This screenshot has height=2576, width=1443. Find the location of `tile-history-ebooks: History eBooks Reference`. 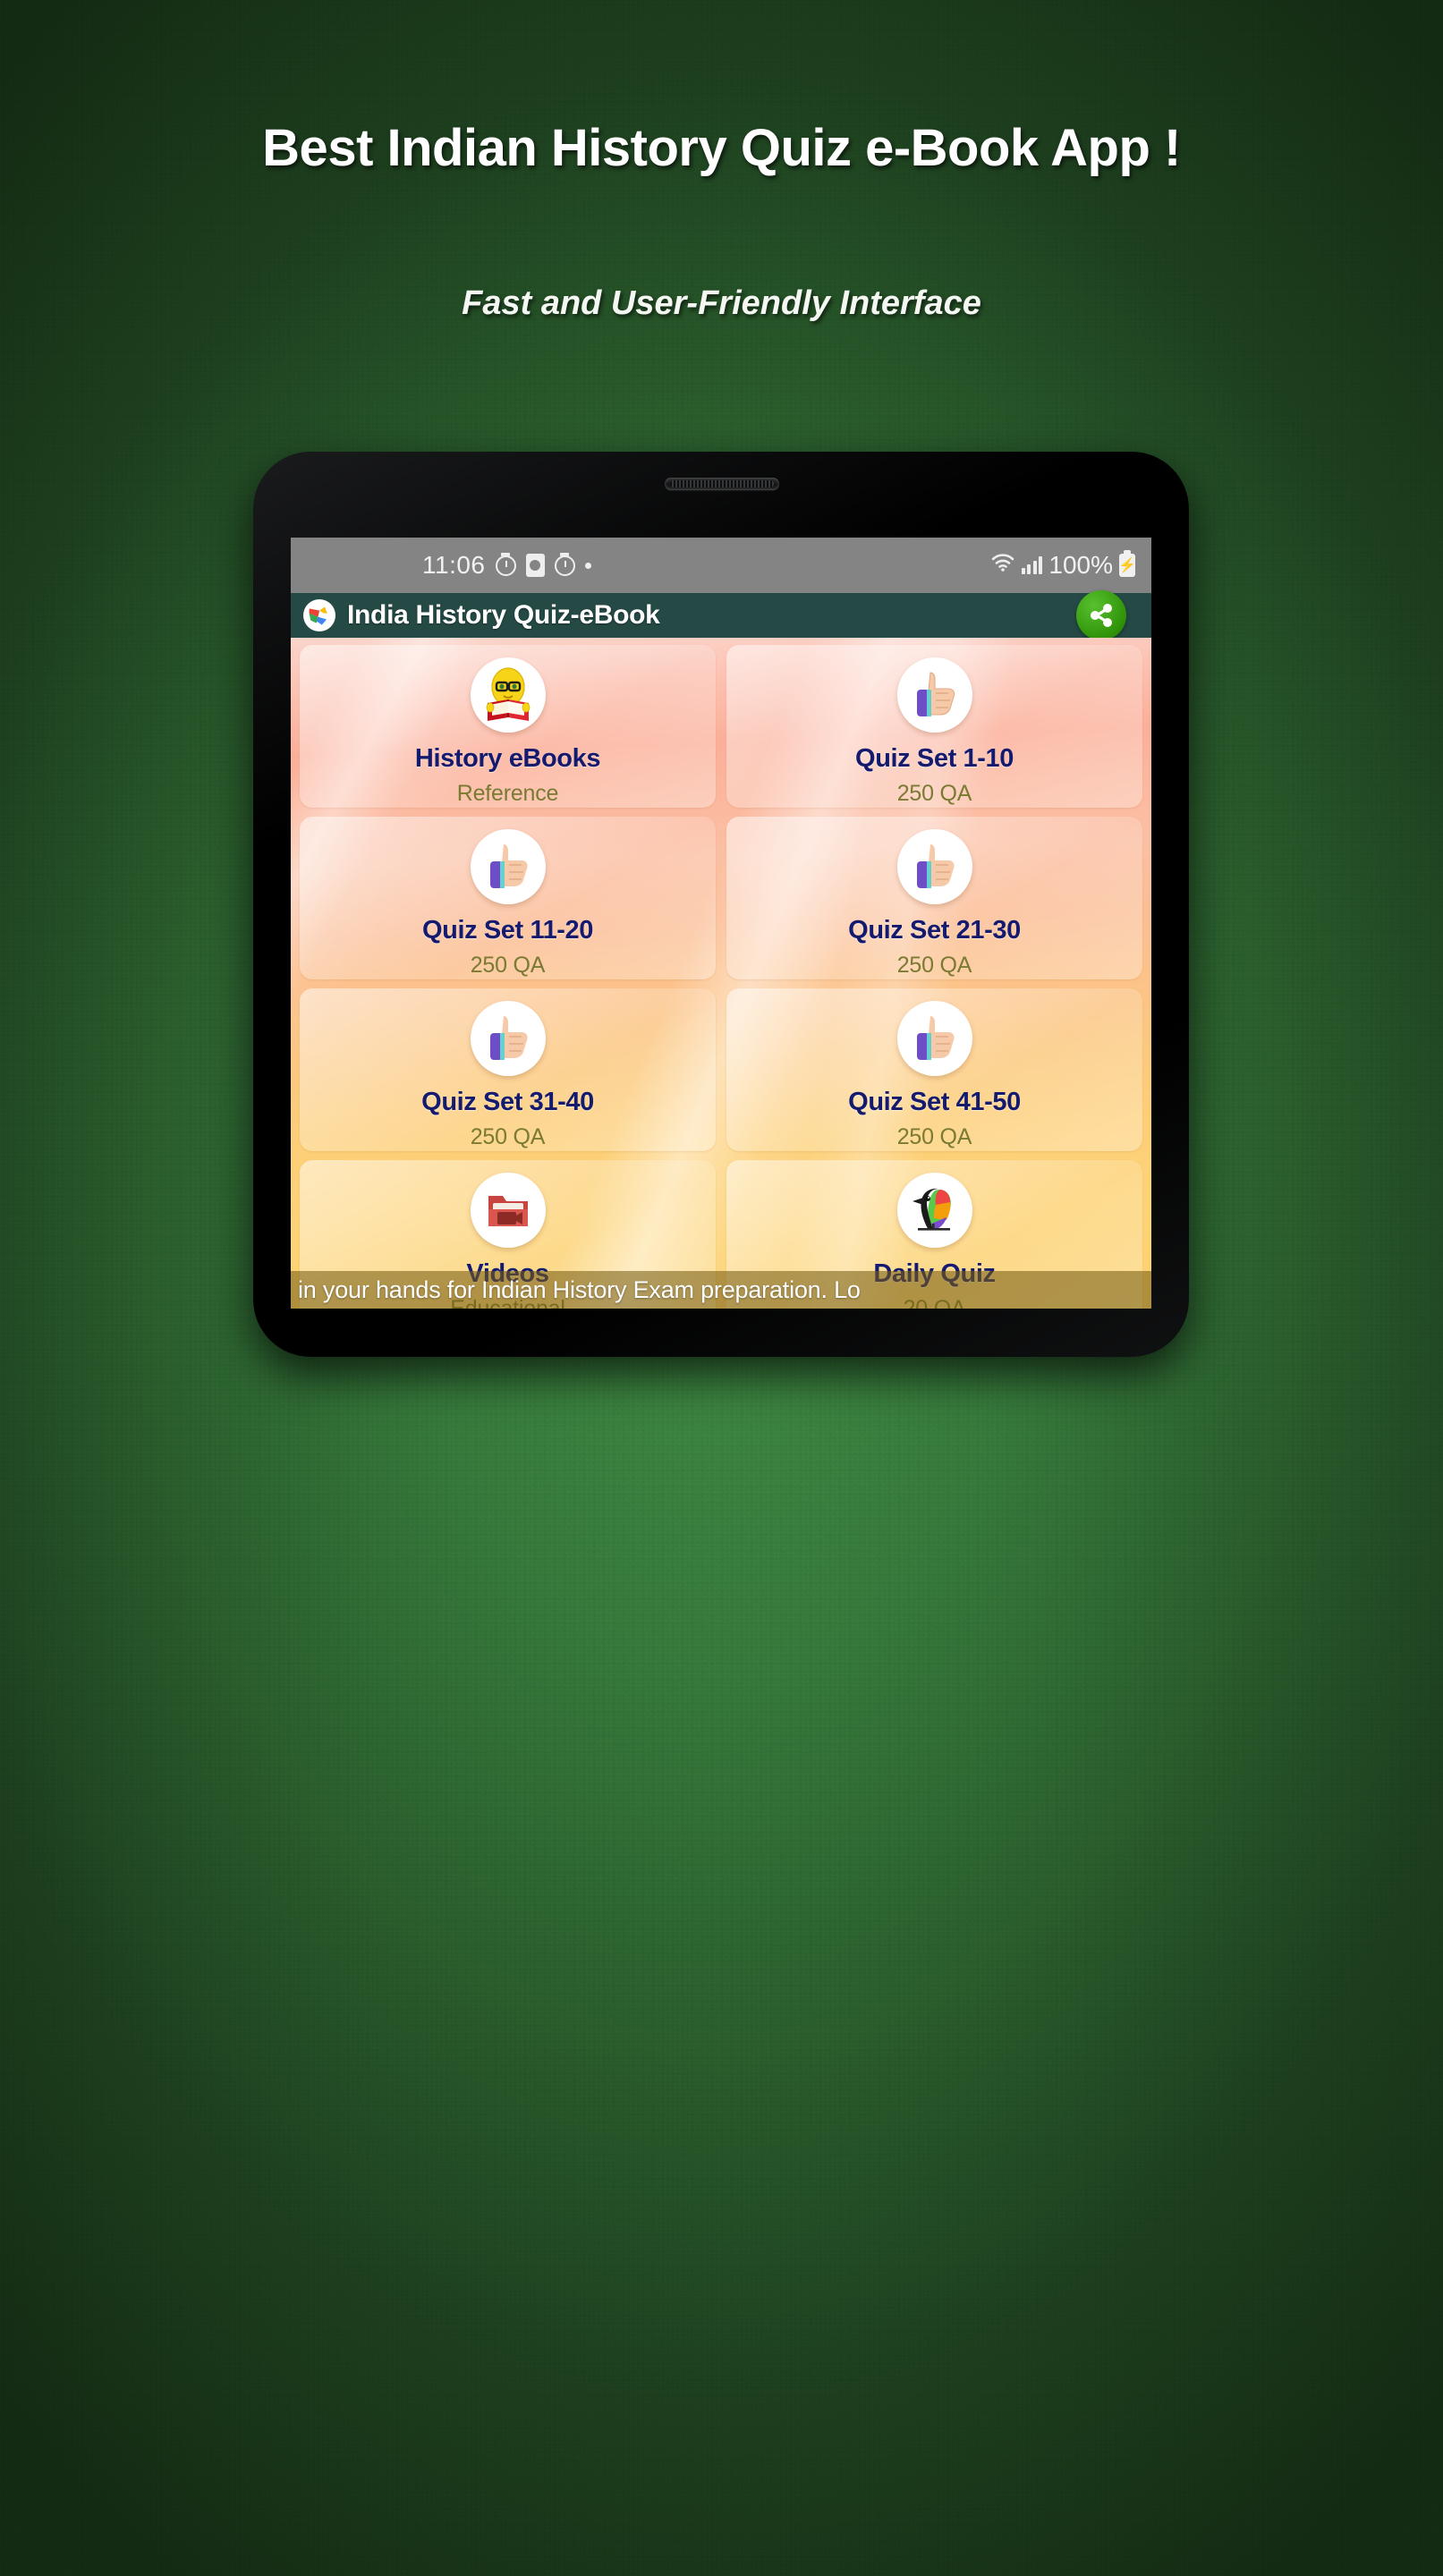

tile-history-ebooks: History eBooks Reference is located at coordinates (508, 726).